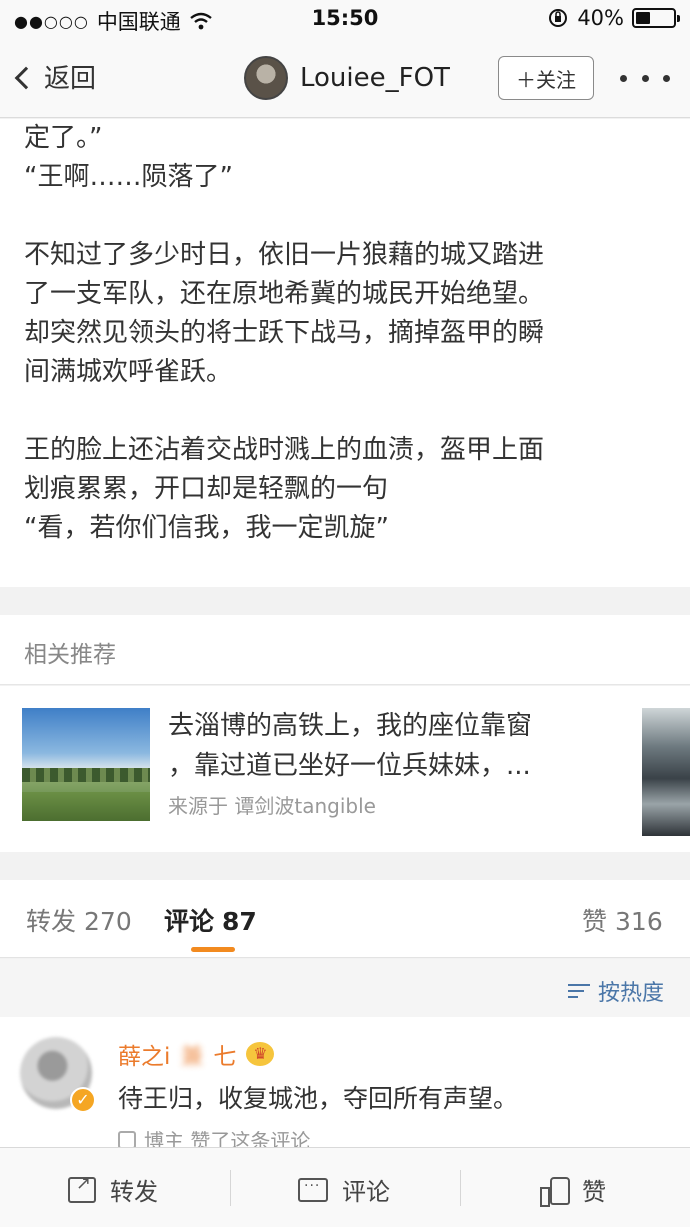  What do you see at coordinates (573, 1189) in the screenshot?
I see `like-button: 赞` at bounding box center [573, 1189].